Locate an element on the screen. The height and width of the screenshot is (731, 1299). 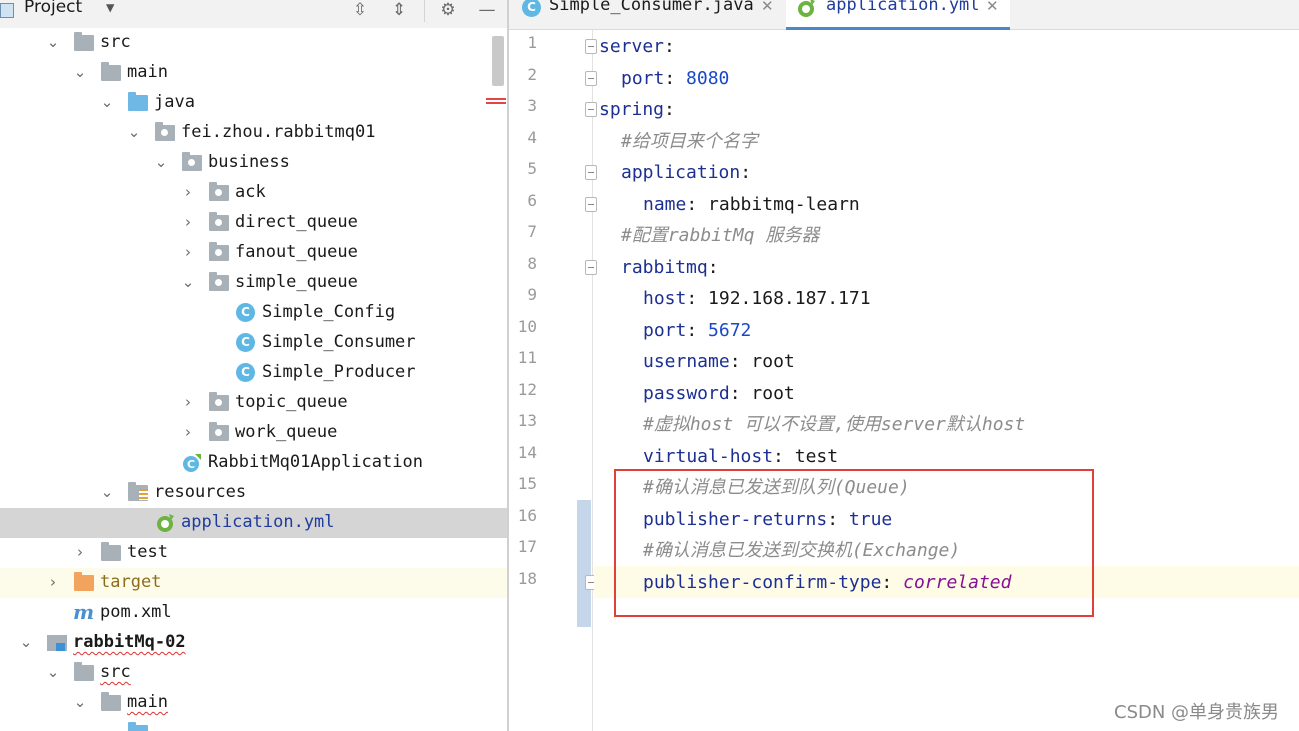
code-line: name: rabbitmq-learn is located at coordinates (751, 205).